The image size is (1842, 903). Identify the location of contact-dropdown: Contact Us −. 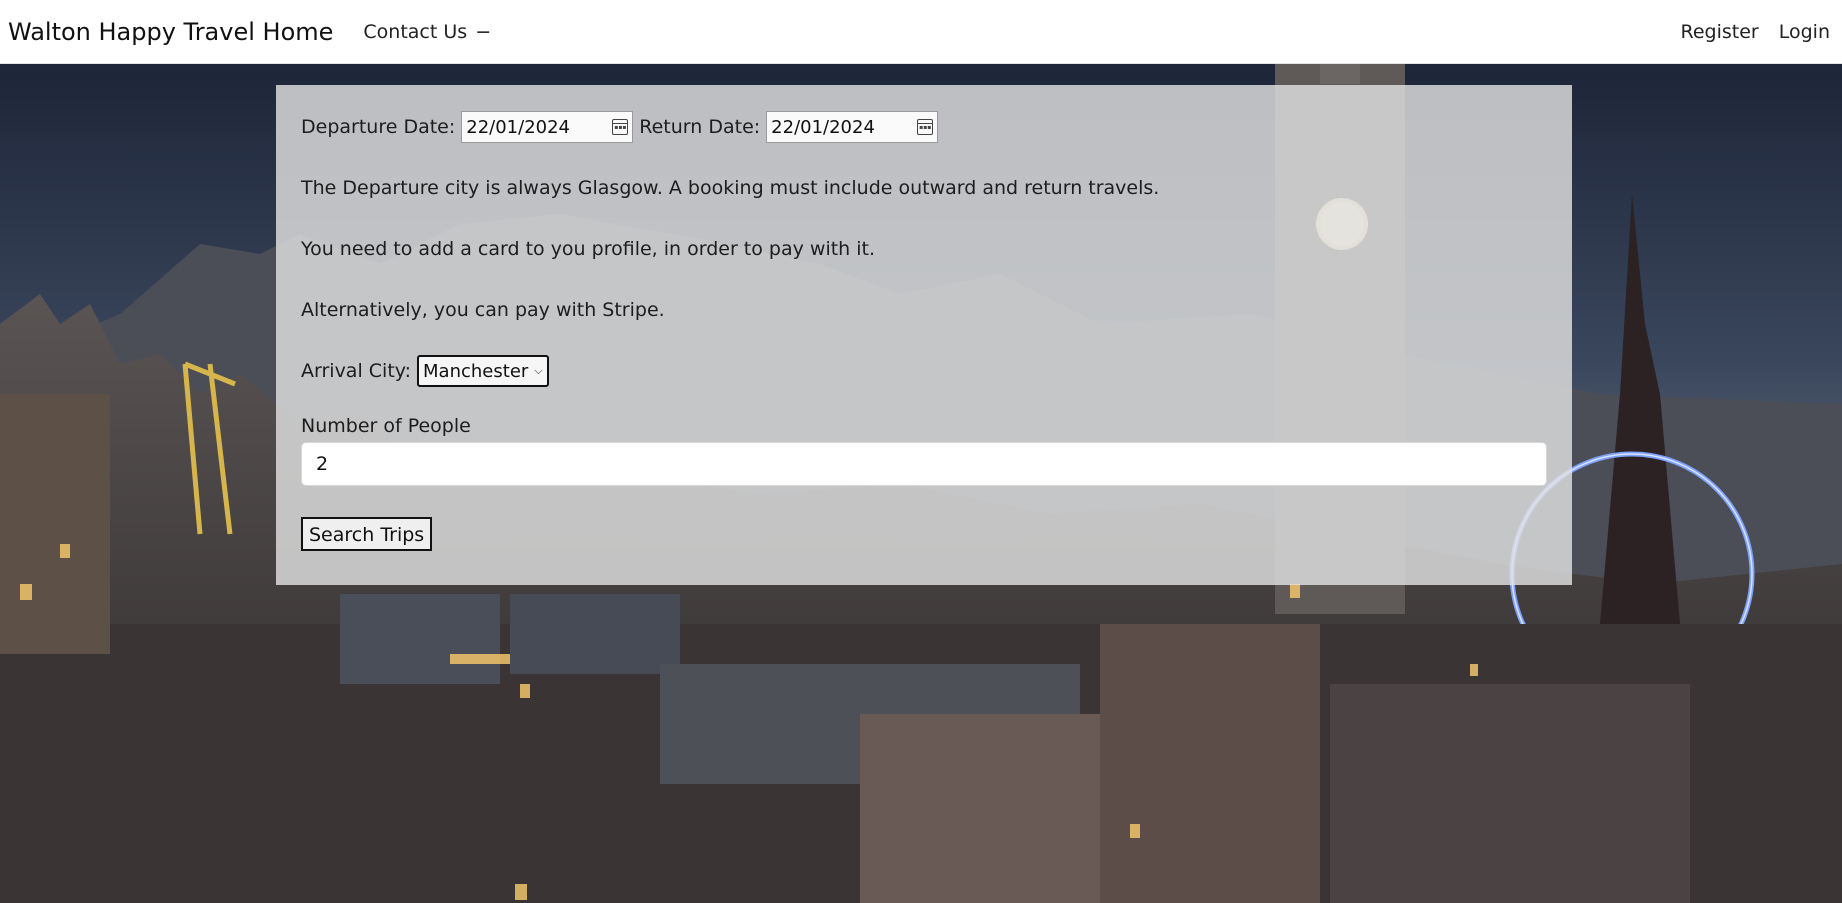
(427, 32).